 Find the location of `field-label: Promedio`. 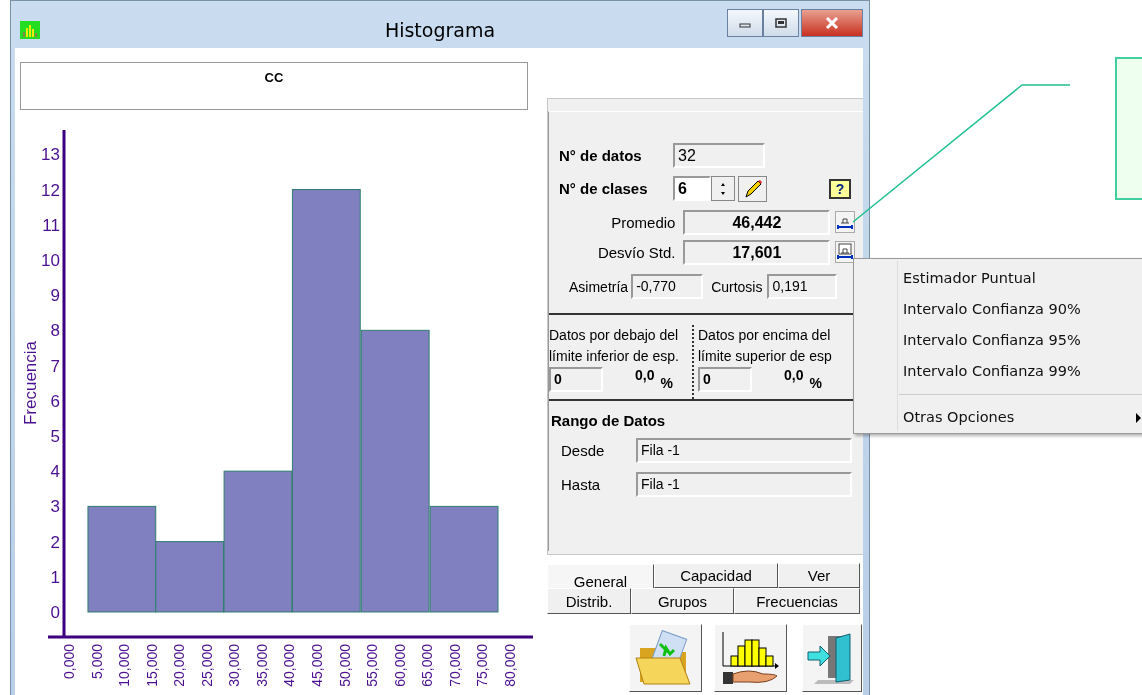

field-label: Promedio is located at coordinates (643, 222).